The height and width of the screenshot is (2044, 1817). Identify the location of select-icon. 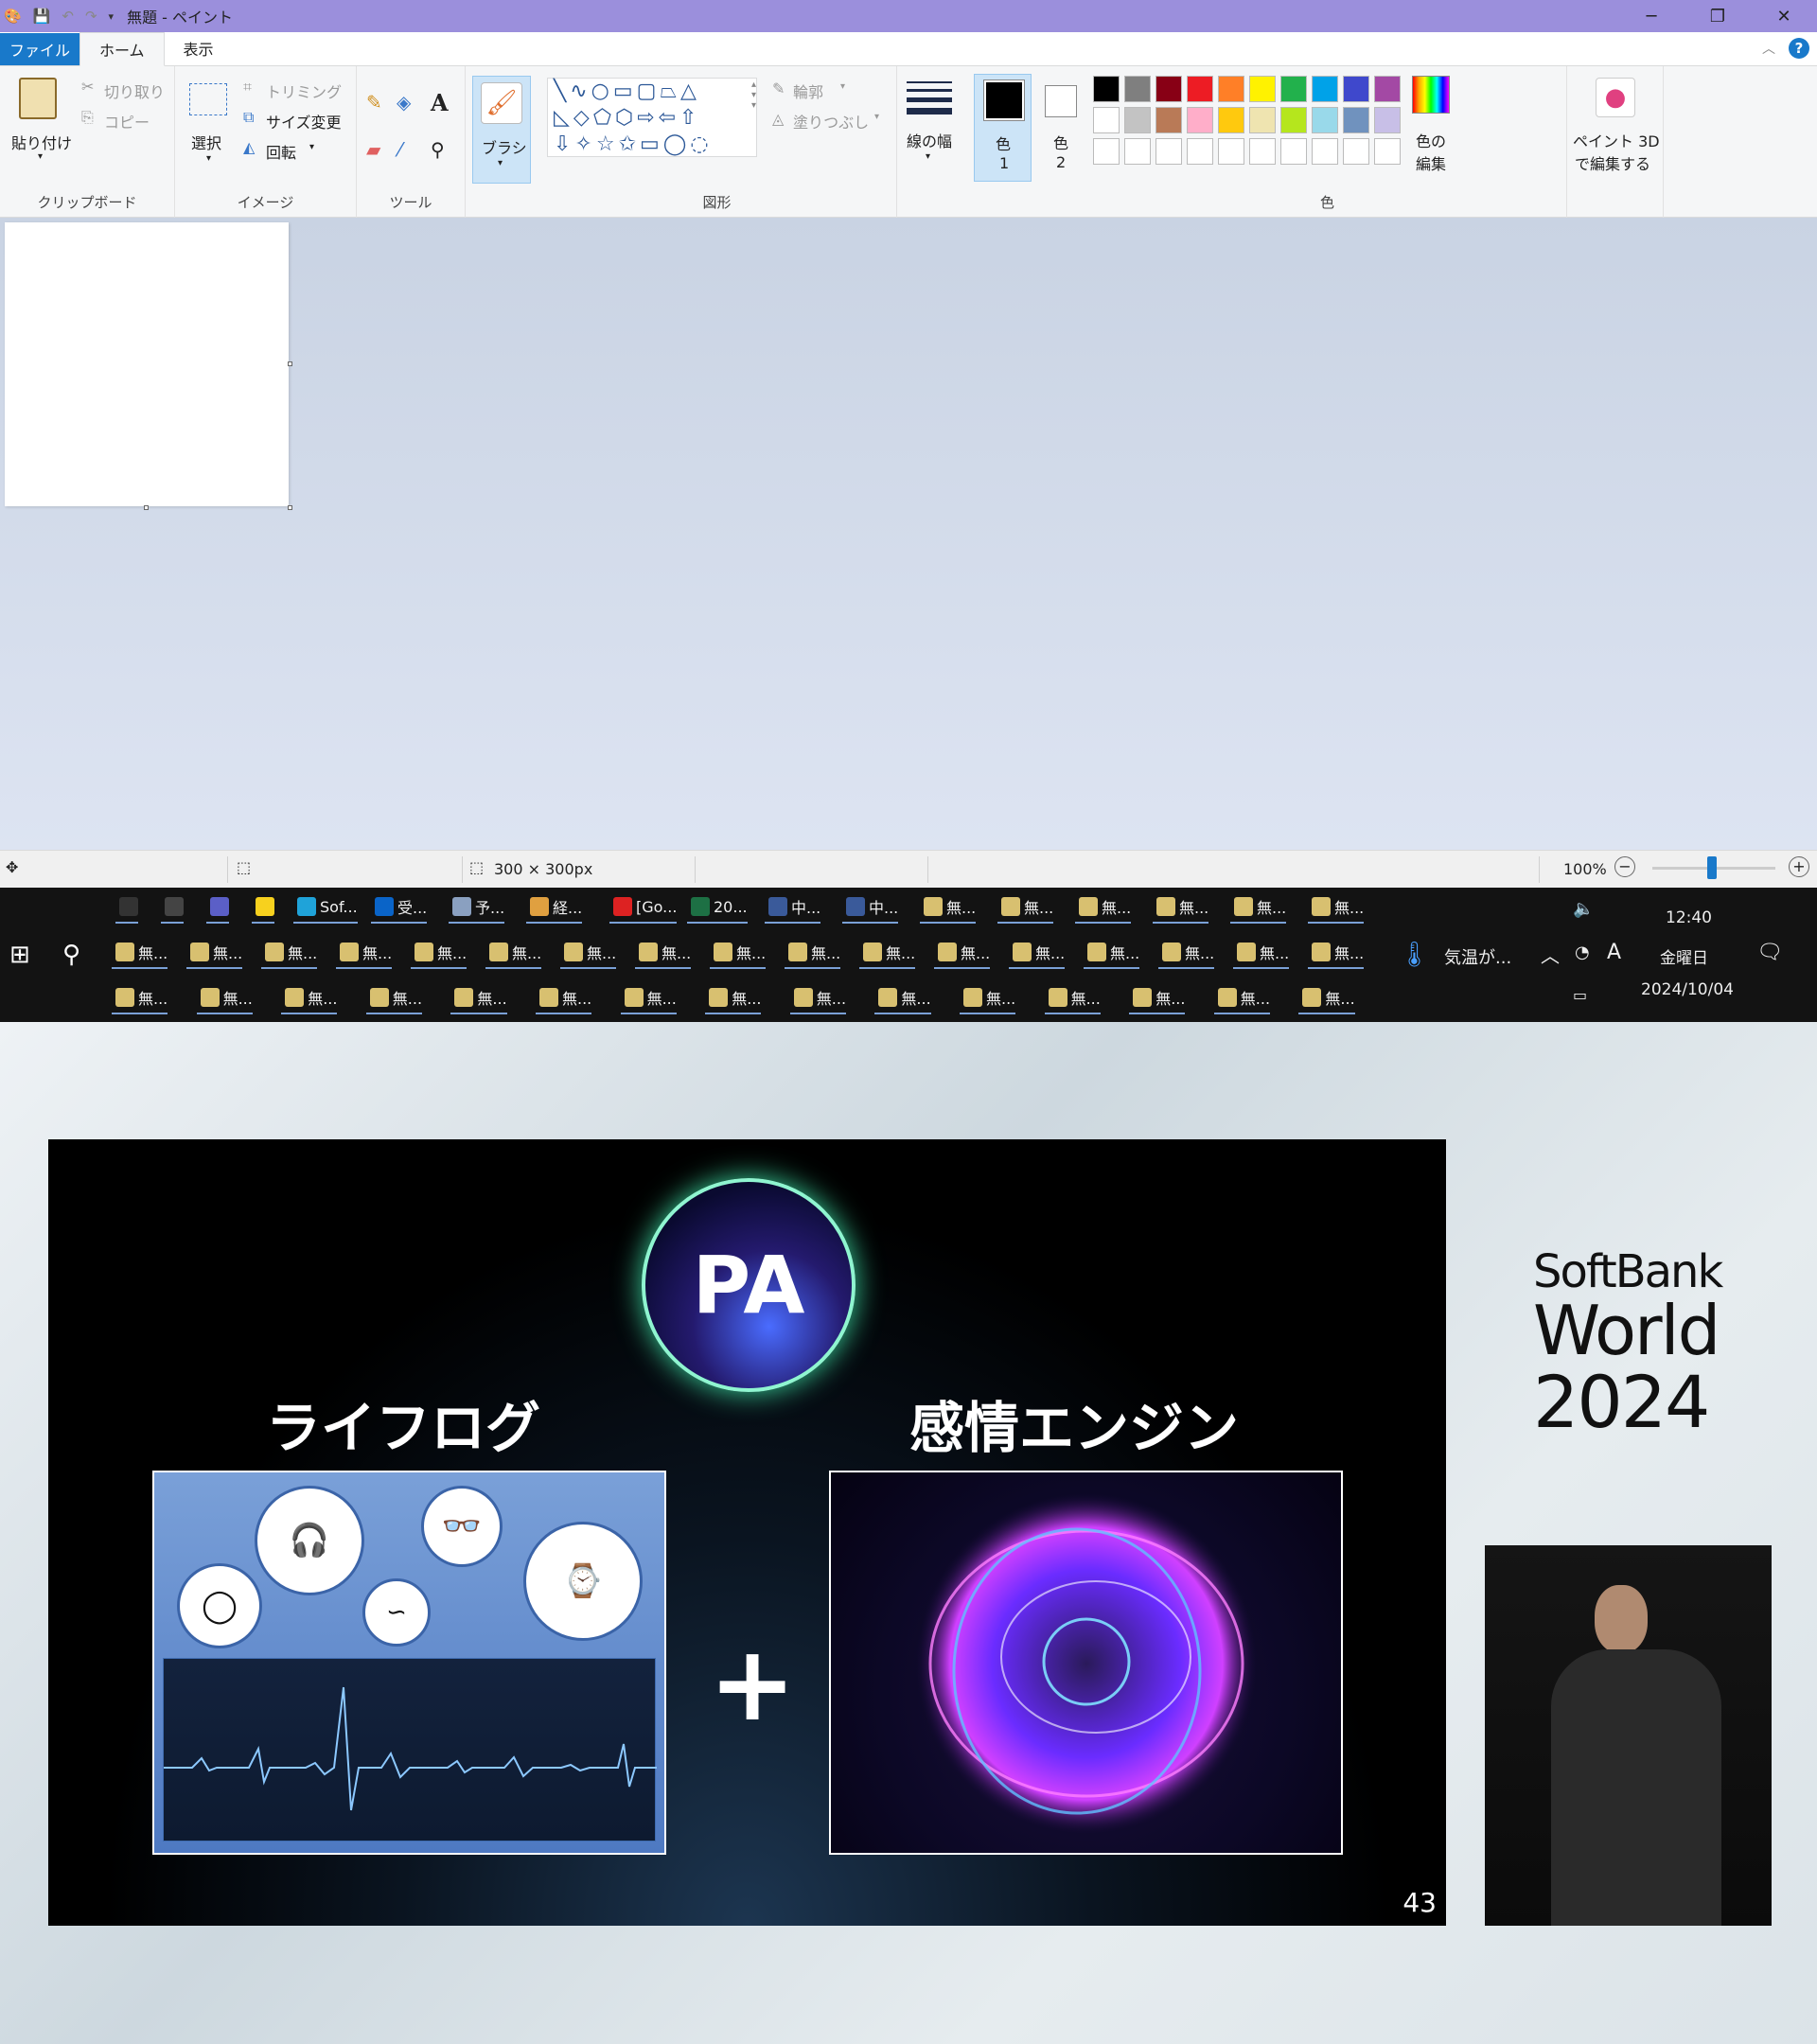
(208, 99).